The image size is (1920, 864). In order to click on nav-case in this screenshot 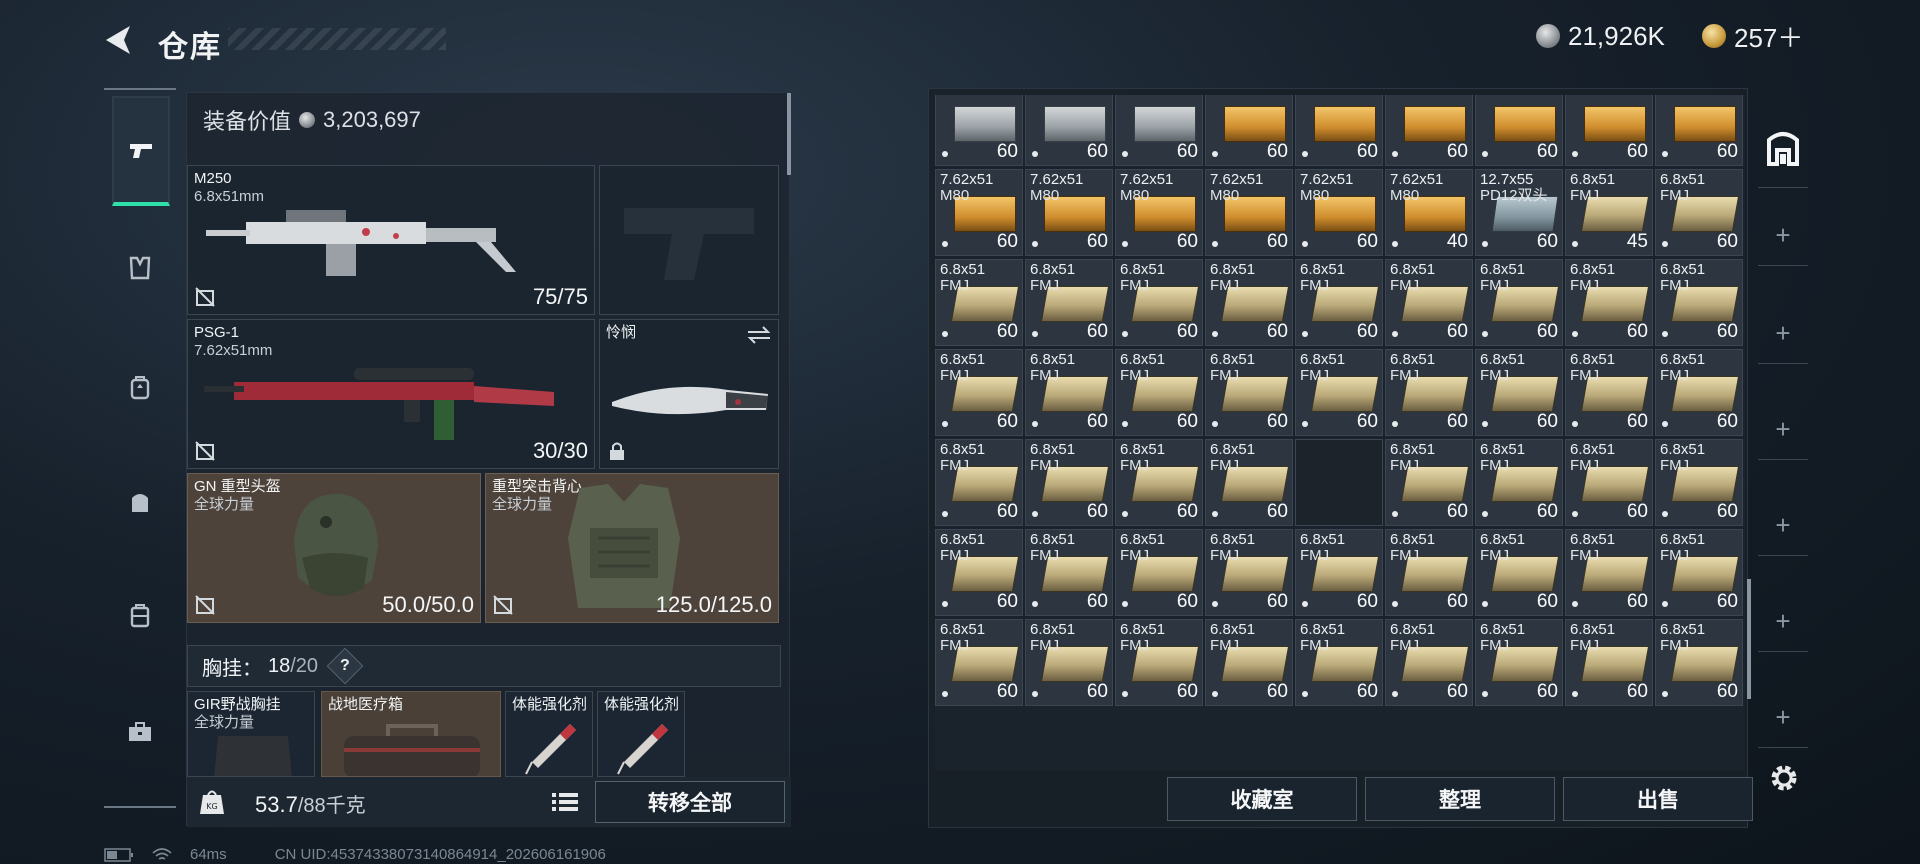, I will do `click(140, 616)`.